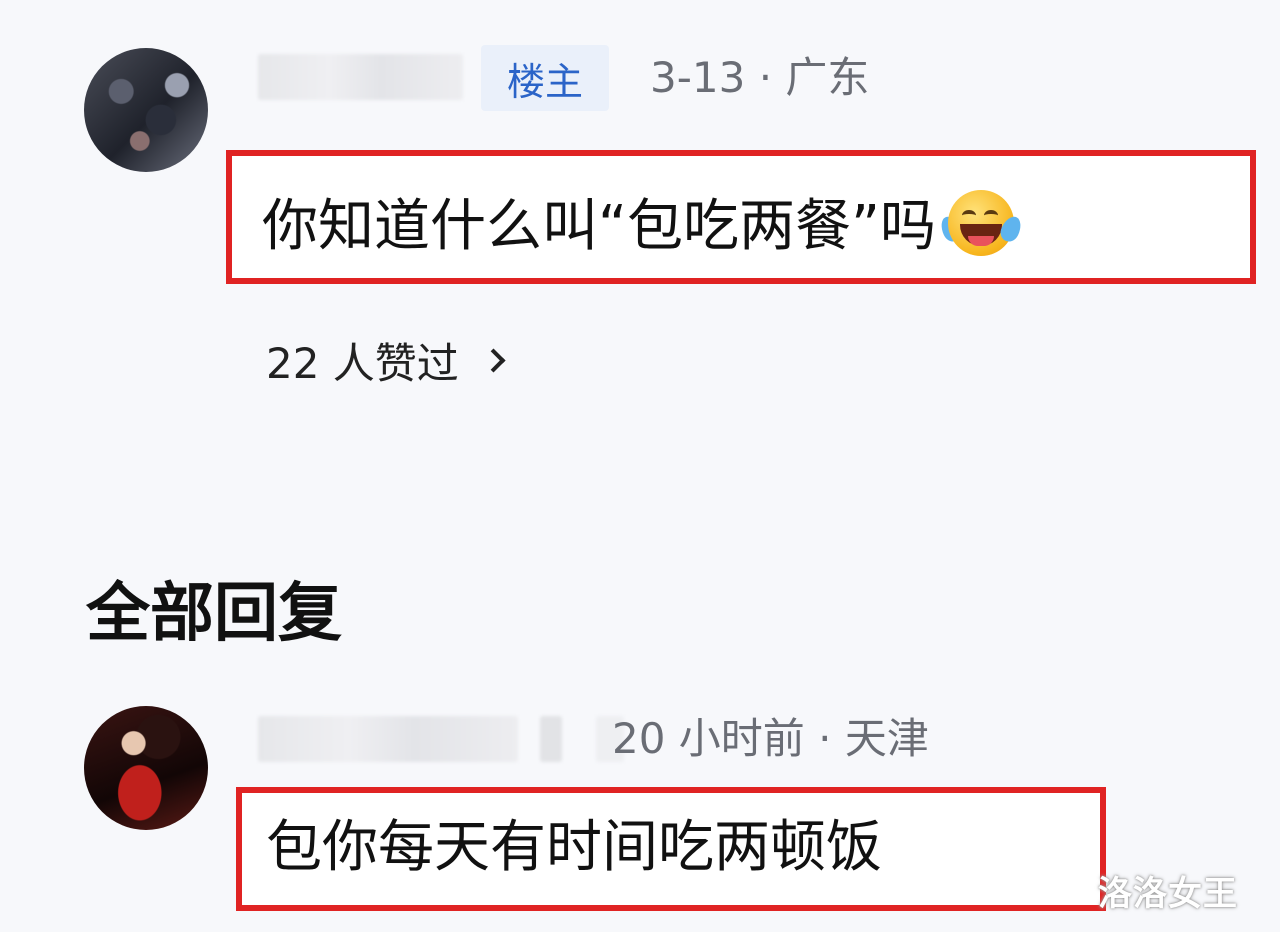  I want to click on reply-avatar, so click(146, 768).